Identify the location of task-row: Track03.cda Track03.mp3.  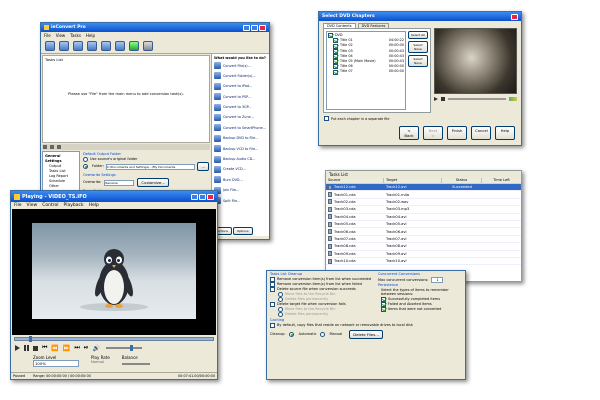
(423, 210).